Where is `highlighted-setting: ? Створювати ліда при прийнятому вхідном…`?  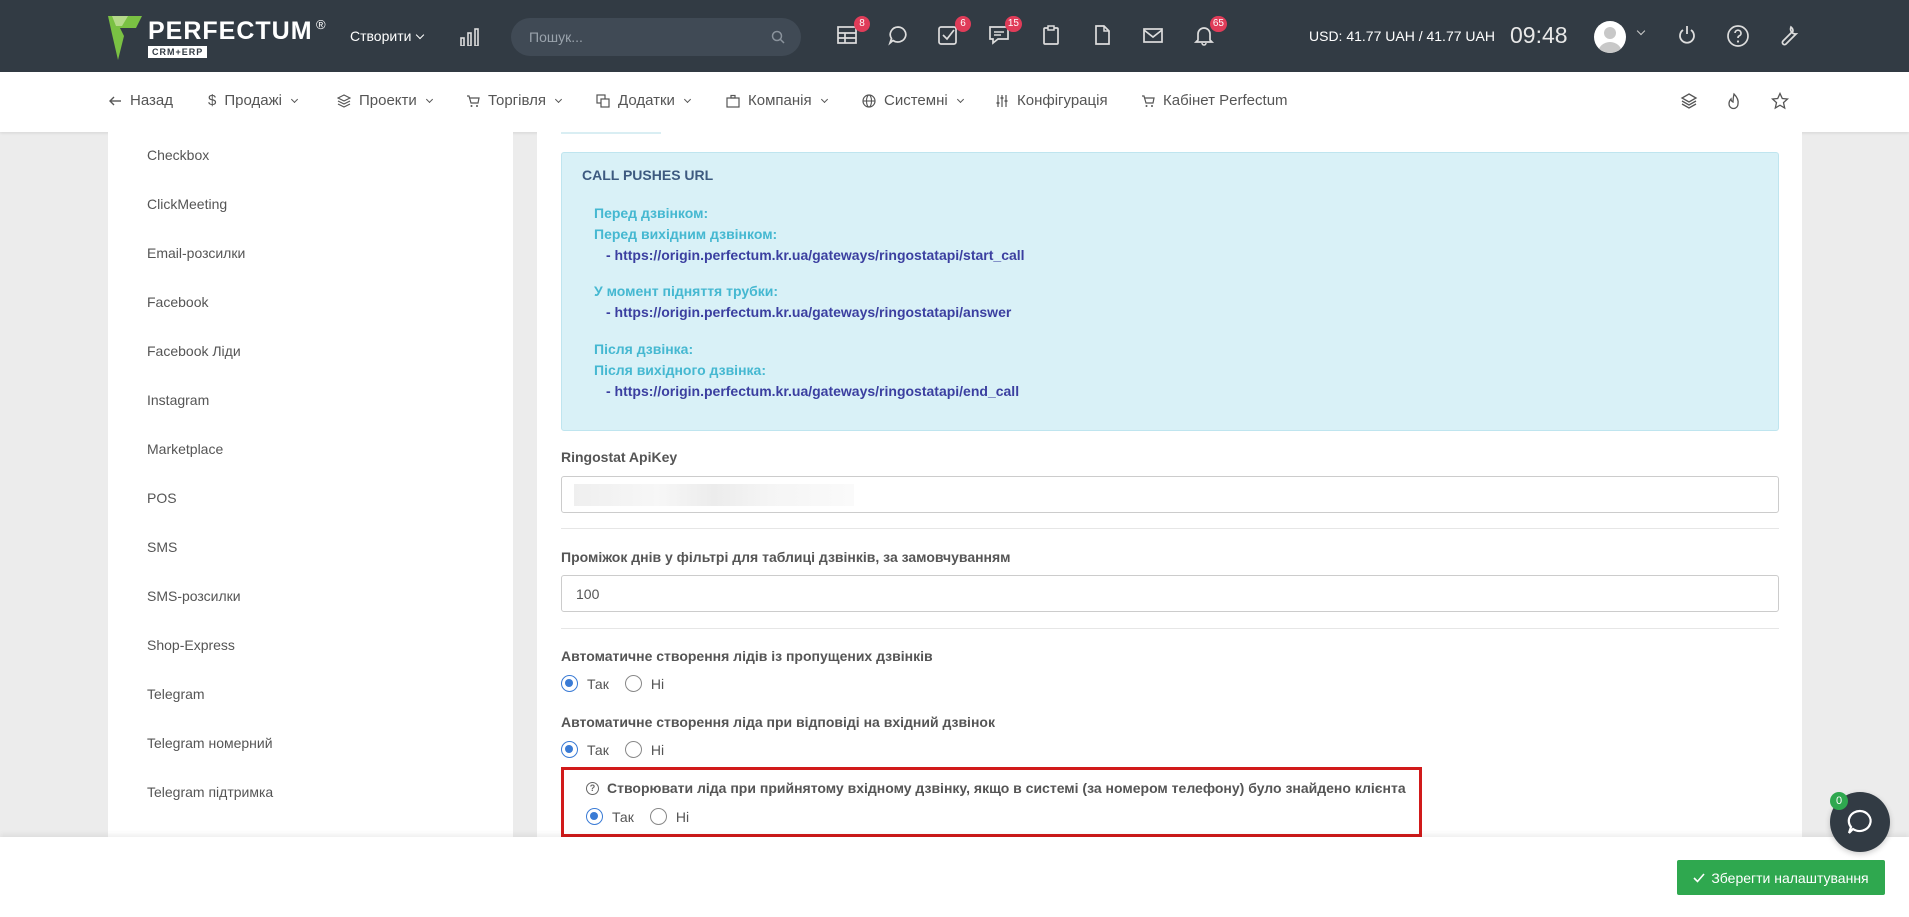 highlighted-setting: ? Створювати ліда при прийнятому вхідном… is located at coordinates (991, 802).